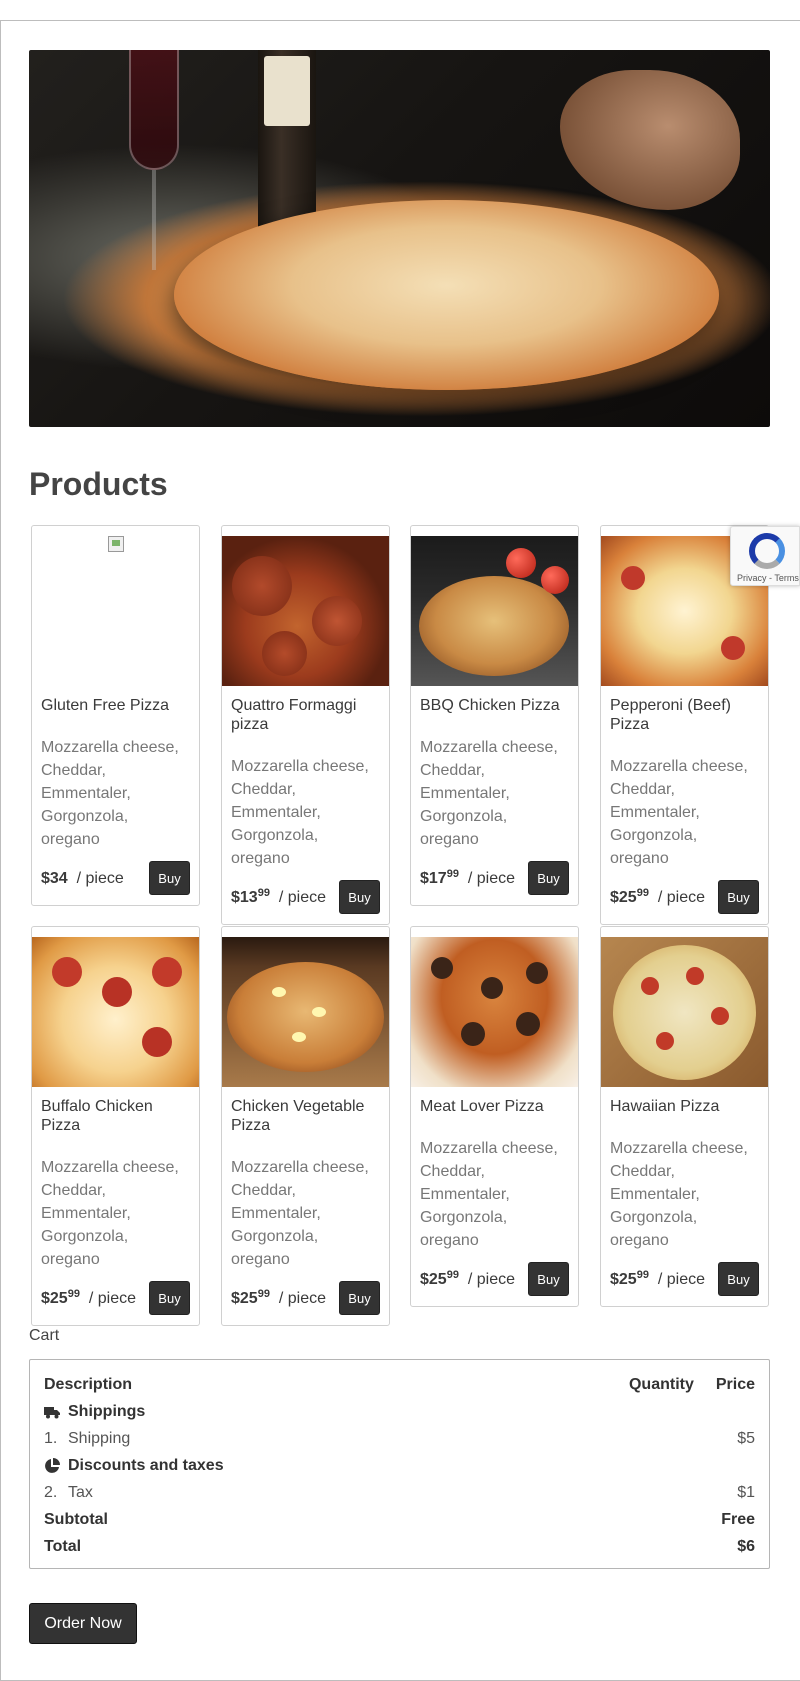 The image size is (800, 1681). I want to click on cart-item-shipping: 1. Shipping $5, so click(399, 1439).